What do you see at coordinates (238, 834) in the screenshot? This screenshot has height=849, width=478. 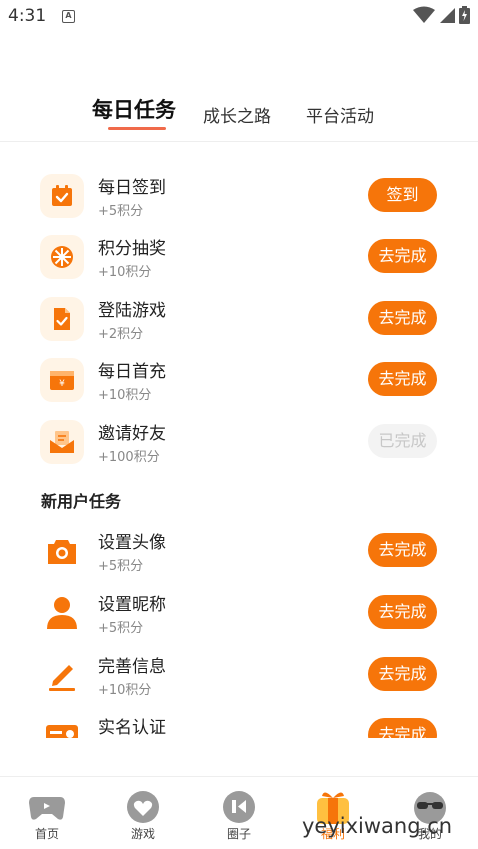 I see `nav-label: 圈子` at bounding box center [238, 834].